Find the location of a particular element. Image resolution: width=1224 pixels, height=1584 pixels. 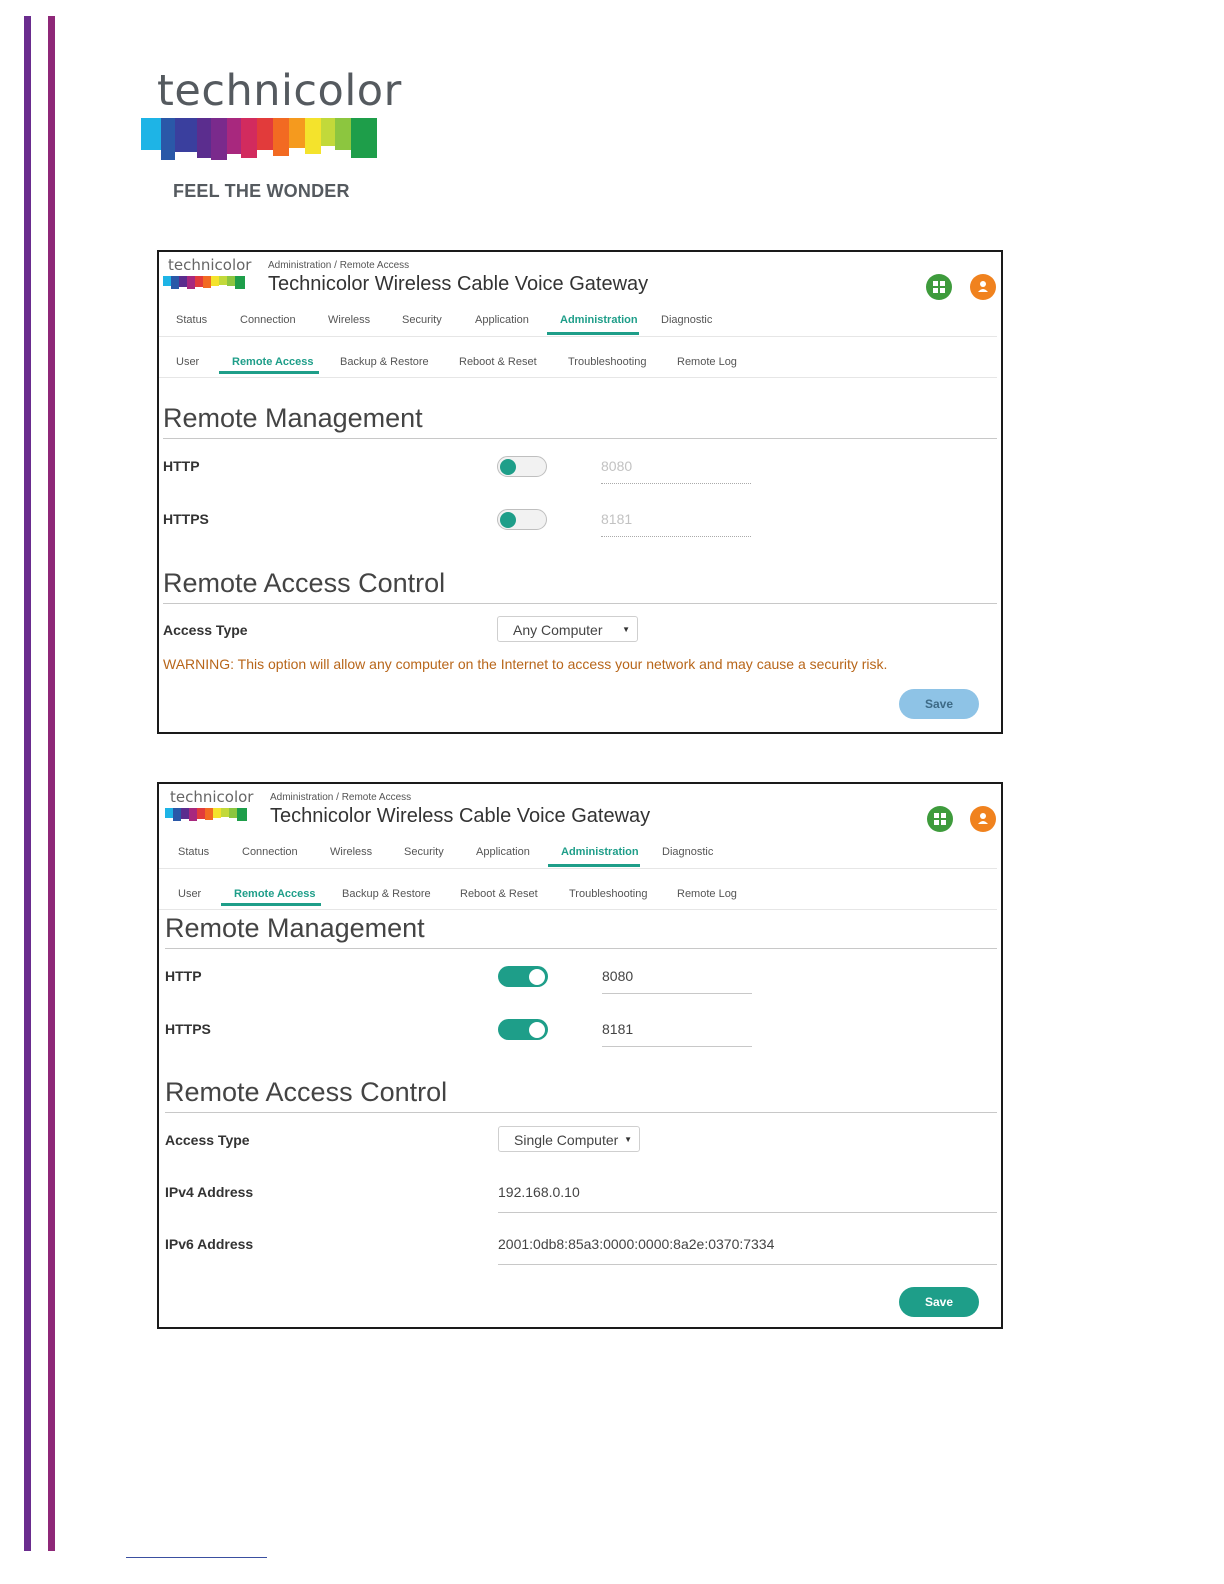

ipv4-label: IPv4 Address is located at coordinates (209, 1192).